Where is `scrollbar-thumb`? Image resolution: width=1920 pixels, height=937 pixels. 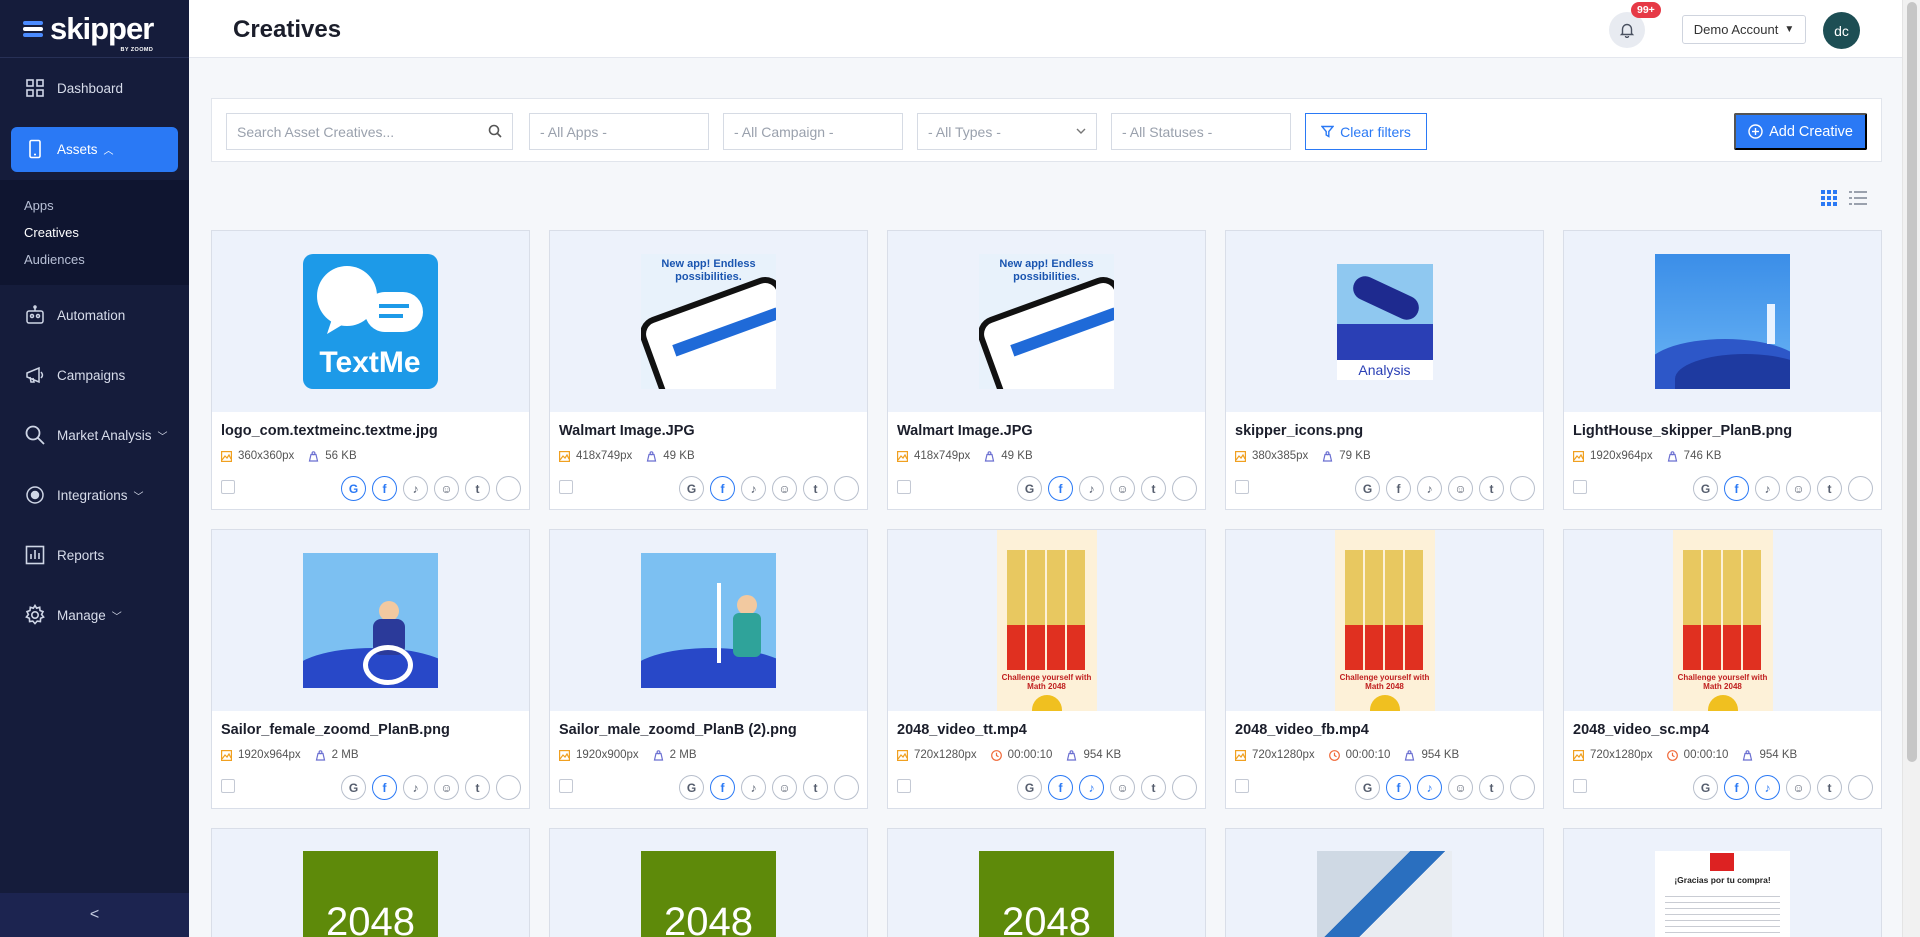 scrollbar-thumb is located at coordinates (1912, 382).